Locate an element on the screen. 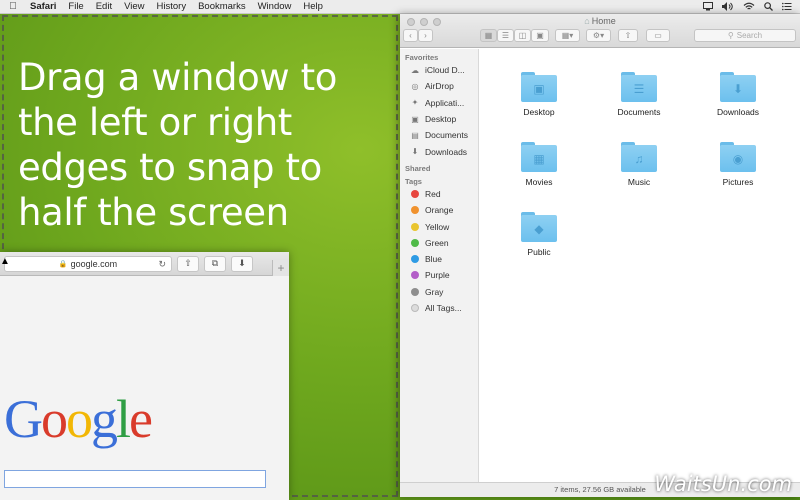 This screenshot has height=500, width=800. wifi-icon is located at coordinates (749, 6).